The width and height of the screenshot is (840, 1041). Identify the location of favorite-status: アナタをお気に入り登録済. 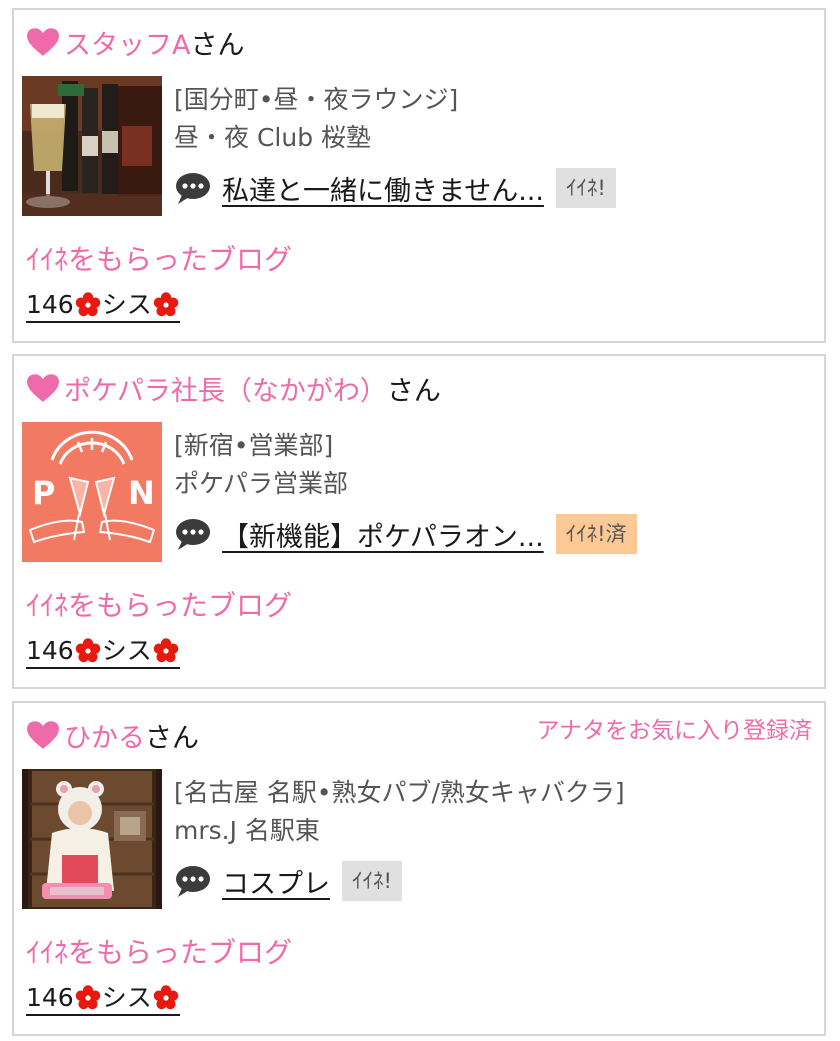
(674, 731).